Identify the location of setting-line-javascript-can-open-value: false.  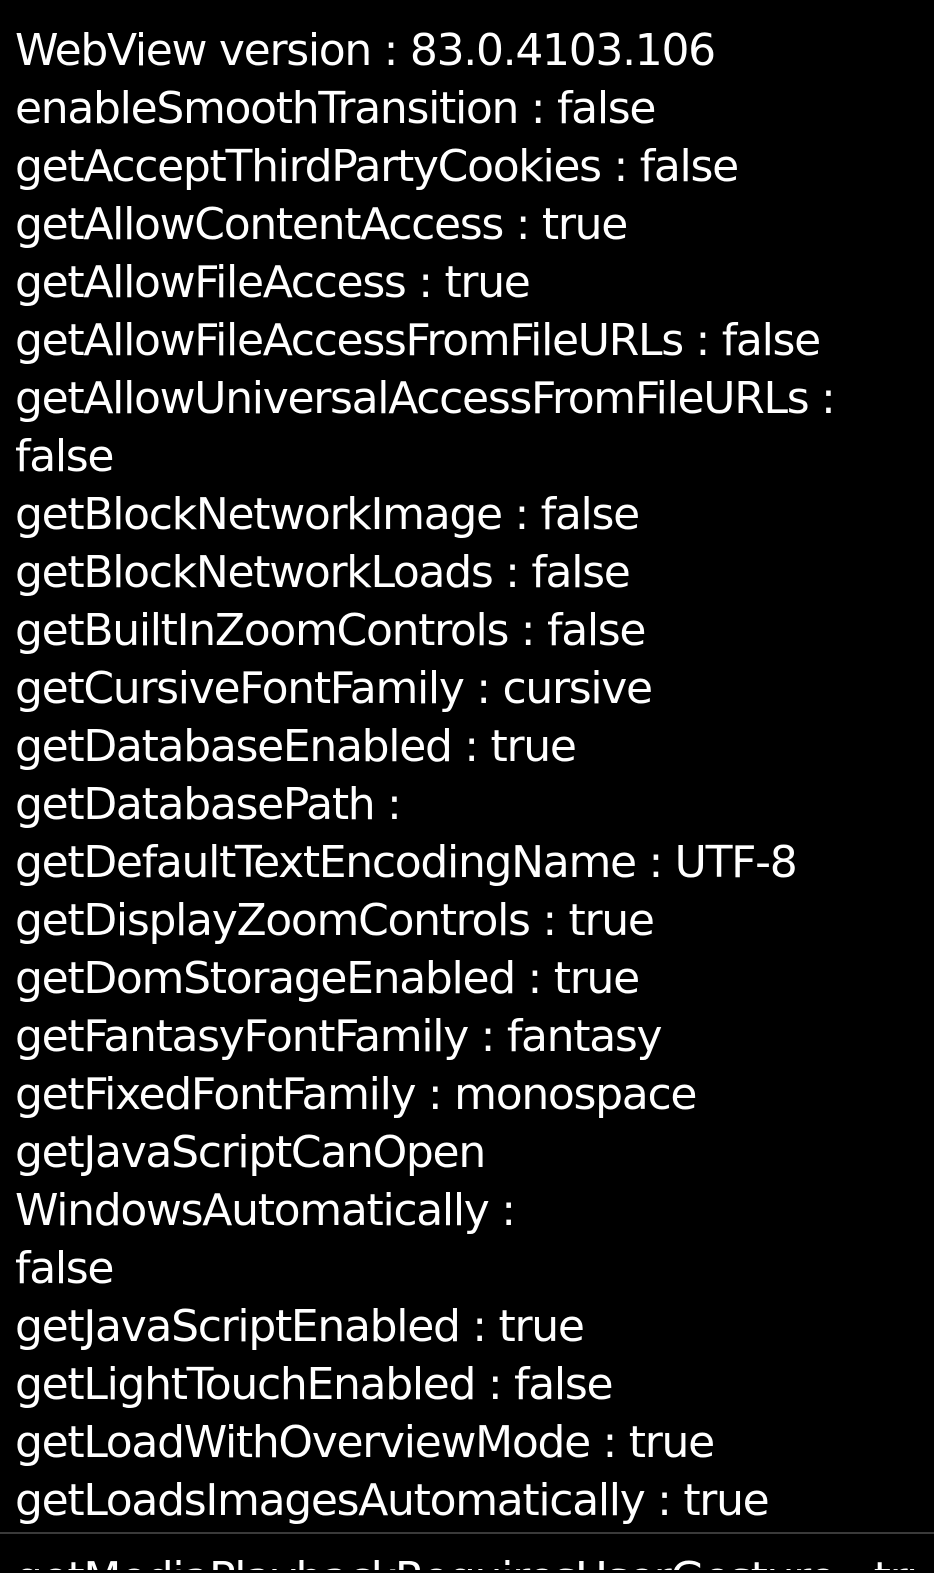
(64, 1268).